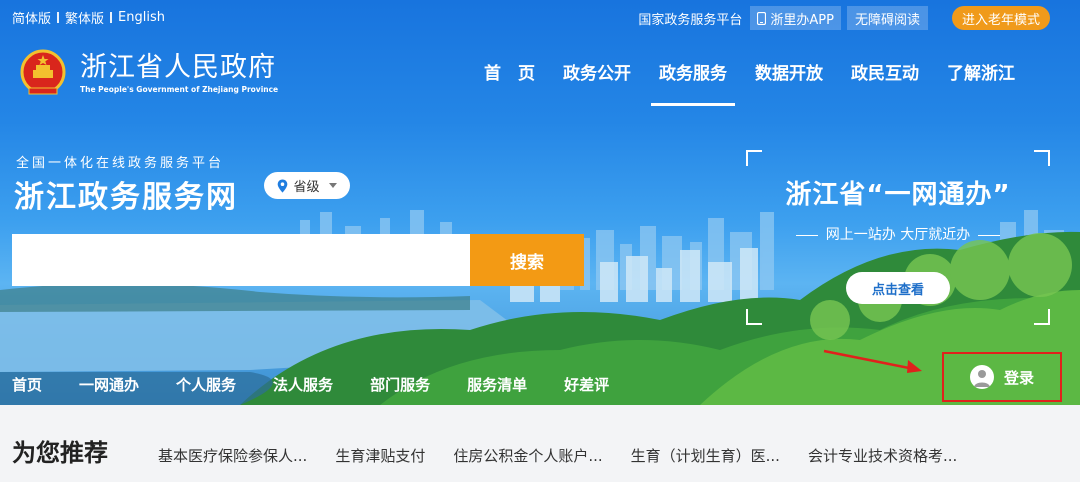 The width and height of the screenshot is (1080, 482). What do you see at coordinates (981, 377) in the screenshot?
I see `user-avatar-icon` at bounding box center [981, 377].